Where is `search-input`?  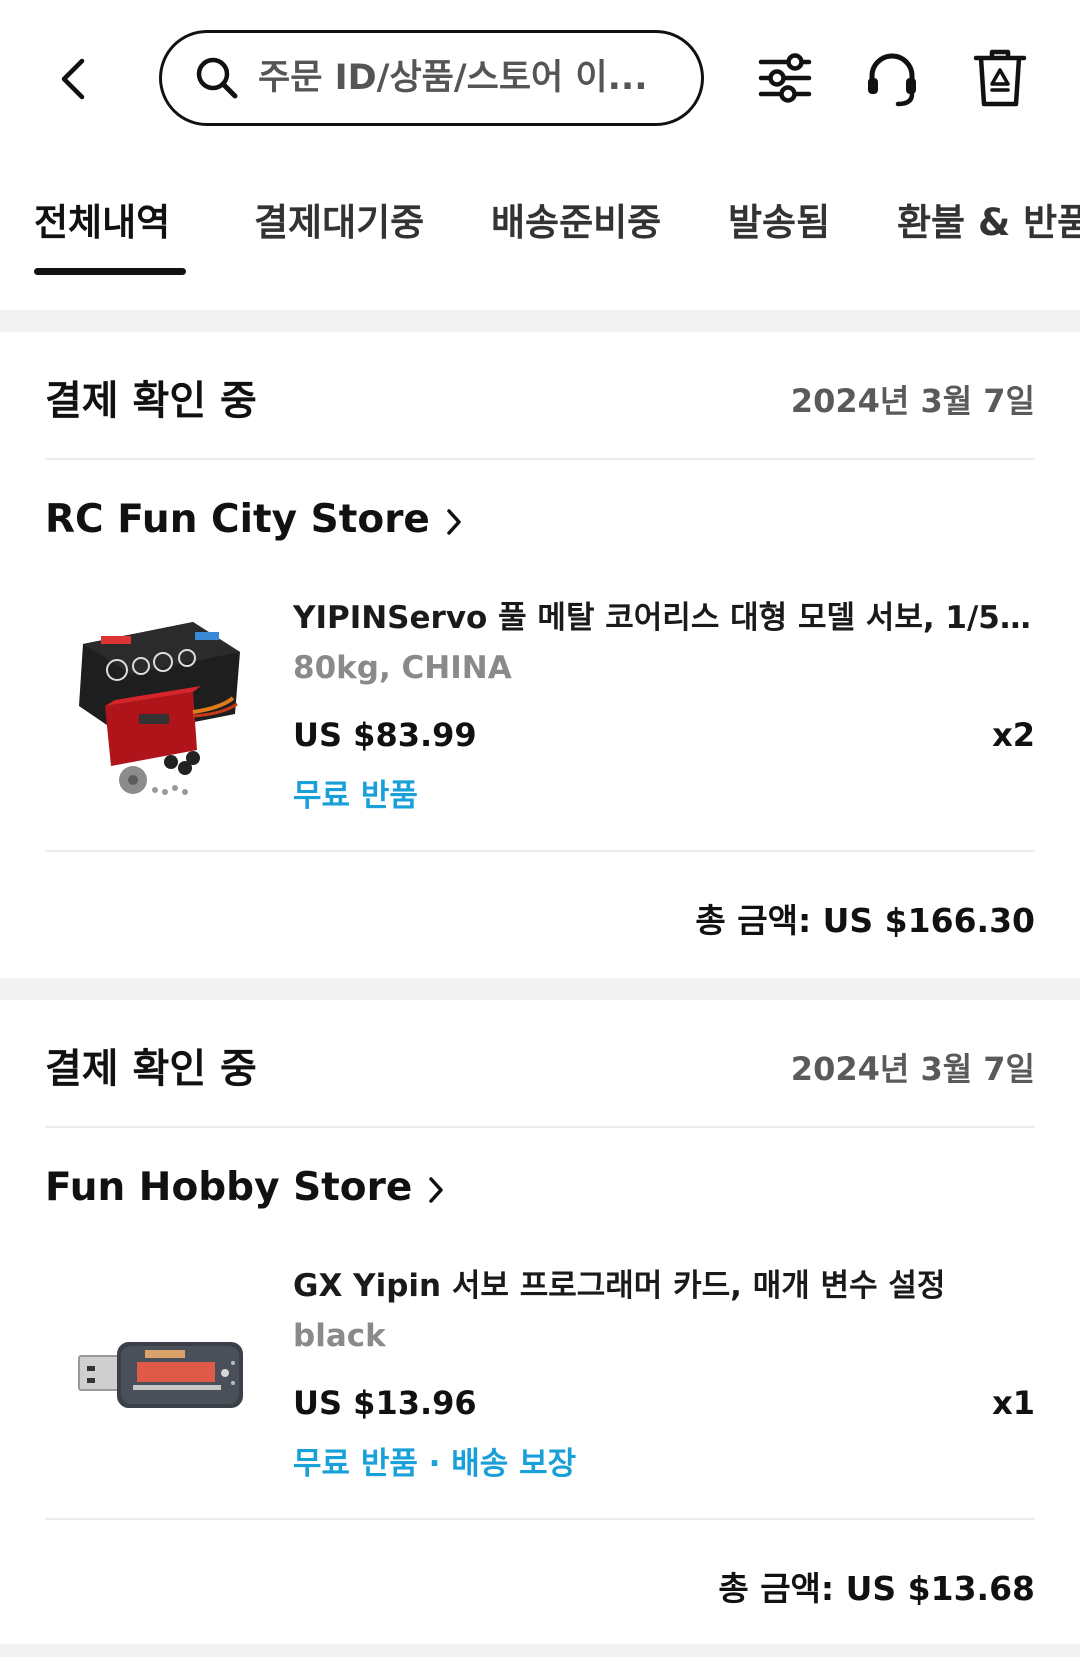 search-input is located at coordinates (468, 78).